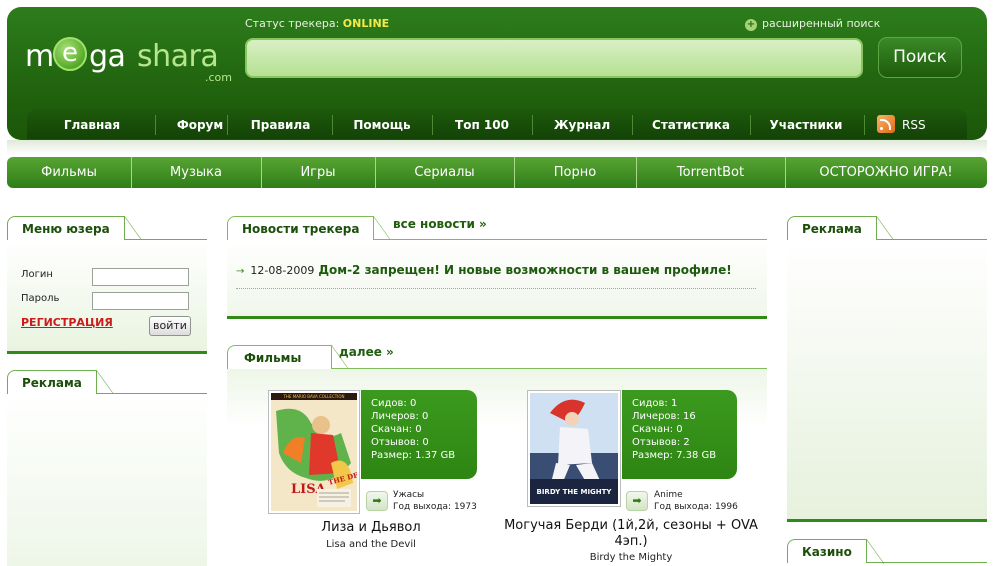 The width and height of the screenshot is (996, 566). Describe the element at coordinates (140, 277) in the screenshot. I see `login-field` at that location.